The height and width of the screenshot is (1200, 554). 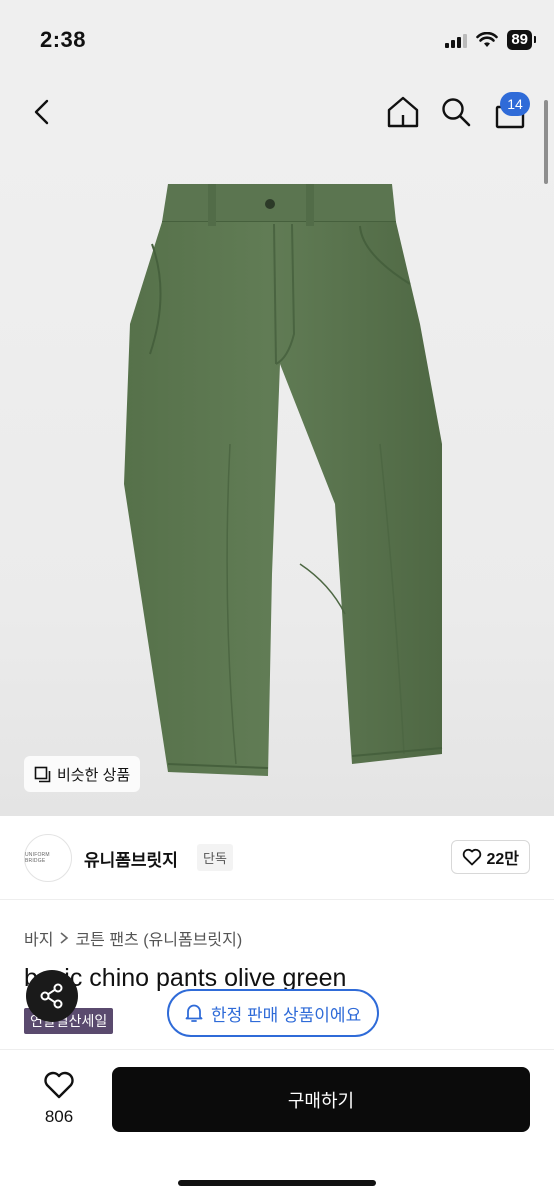 I want to click on share-button, so click(x=52, y=996).